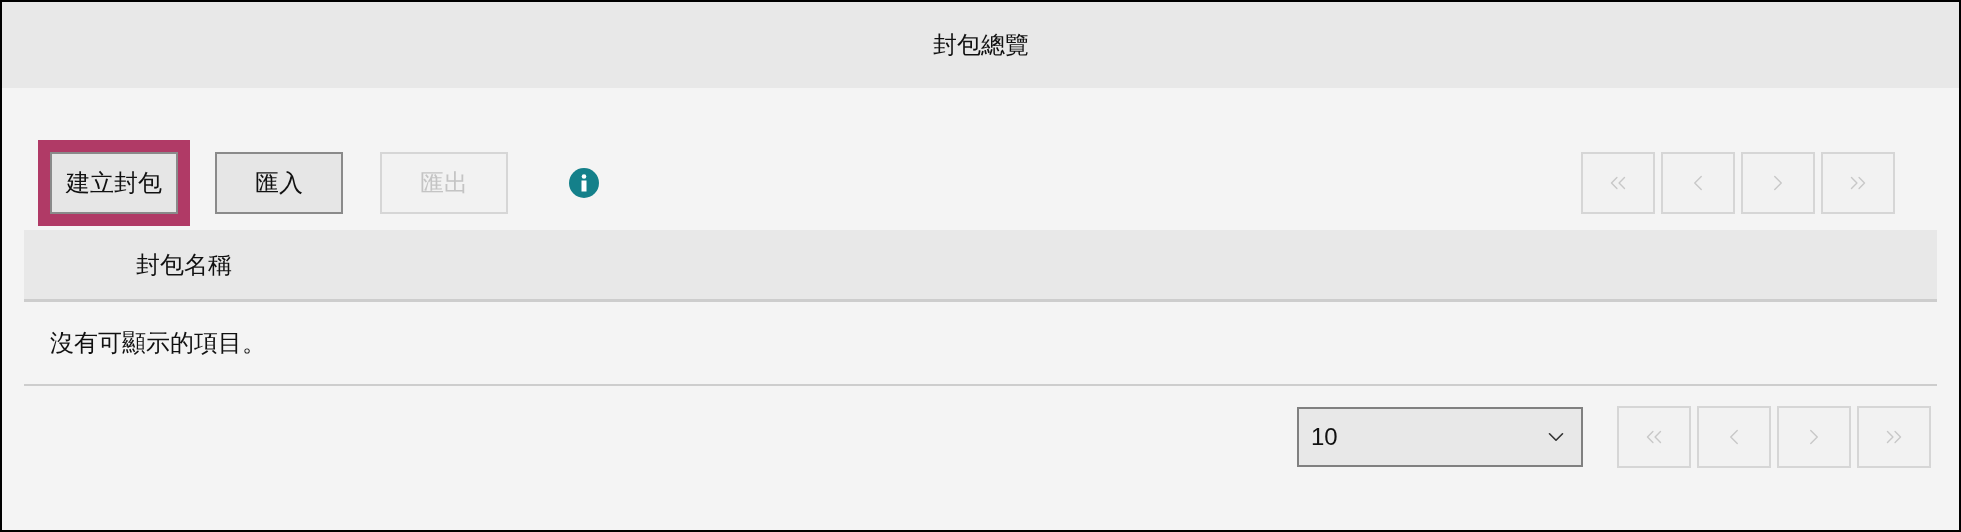  I want to click on toolbar-button: 匯入, so click(279, 183).